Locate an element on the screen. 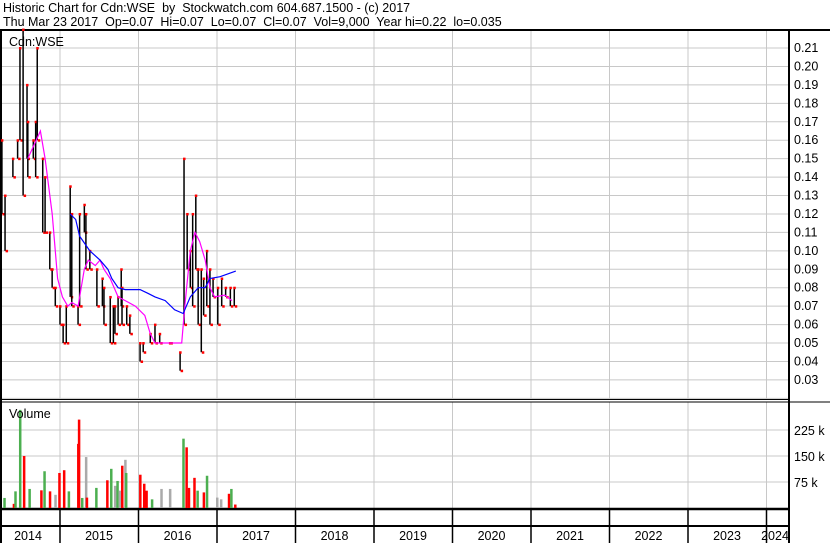 This screenshot has width=830, height=543. price-tick-label: 0.05 is located at coordinates (806, 343).